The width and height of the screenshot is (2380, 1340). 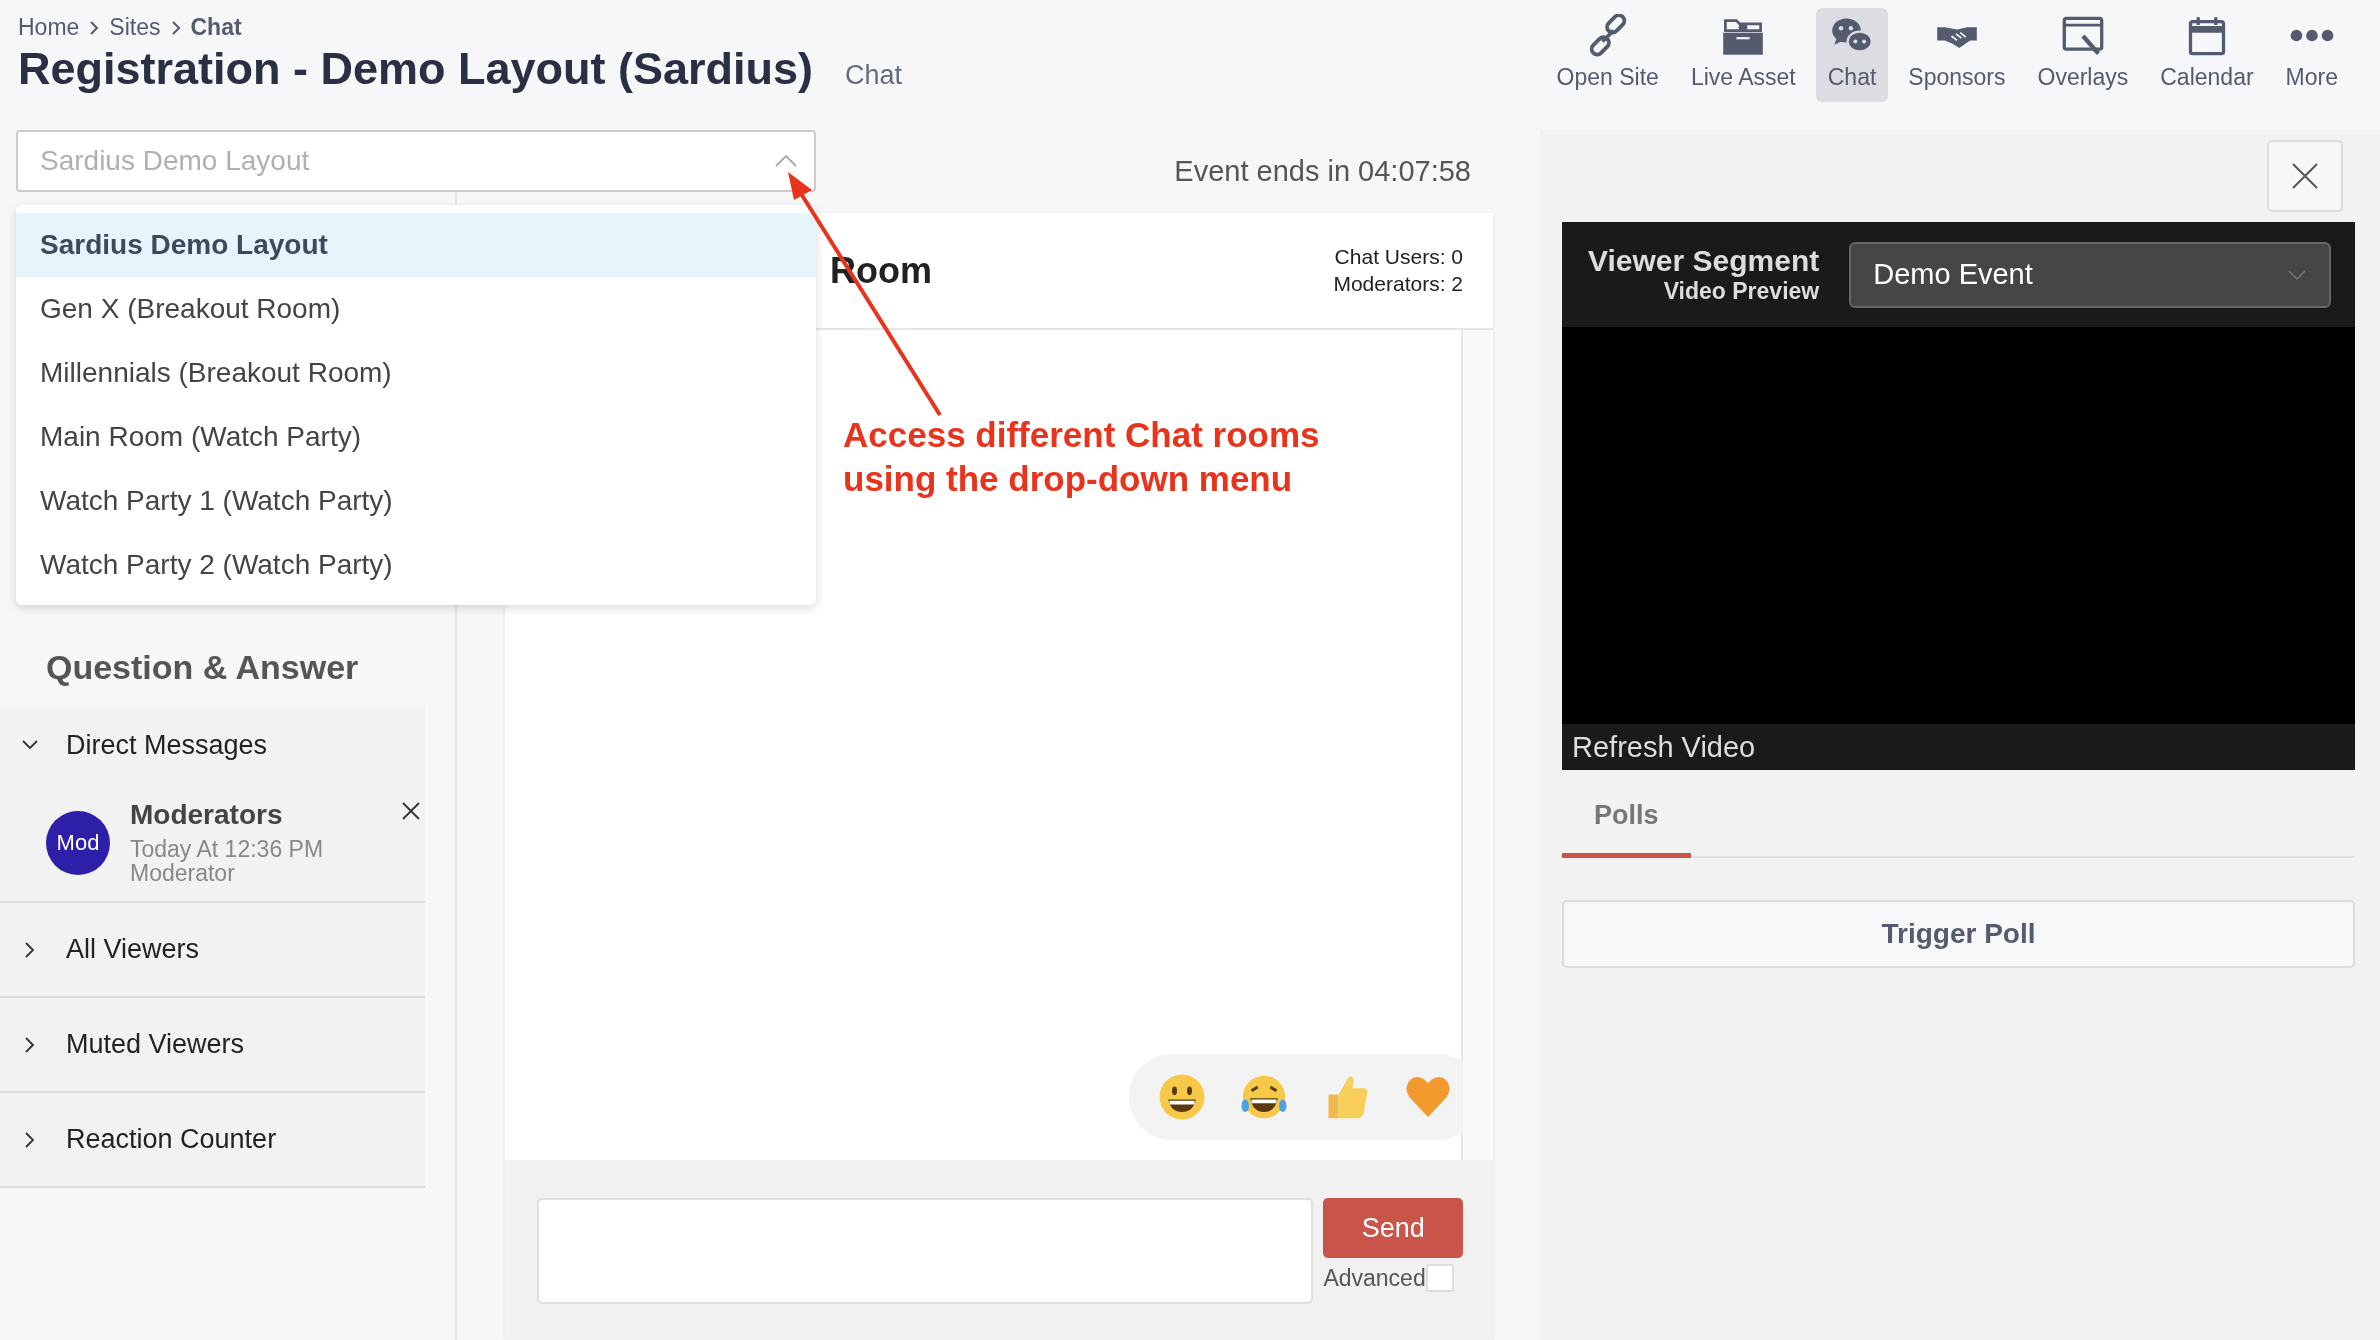 What do you see at coordinates (416, 437) in the screenshot?
I see `dropdown-option: Main Room (Watch Party)` at bounding box center [416, 437].